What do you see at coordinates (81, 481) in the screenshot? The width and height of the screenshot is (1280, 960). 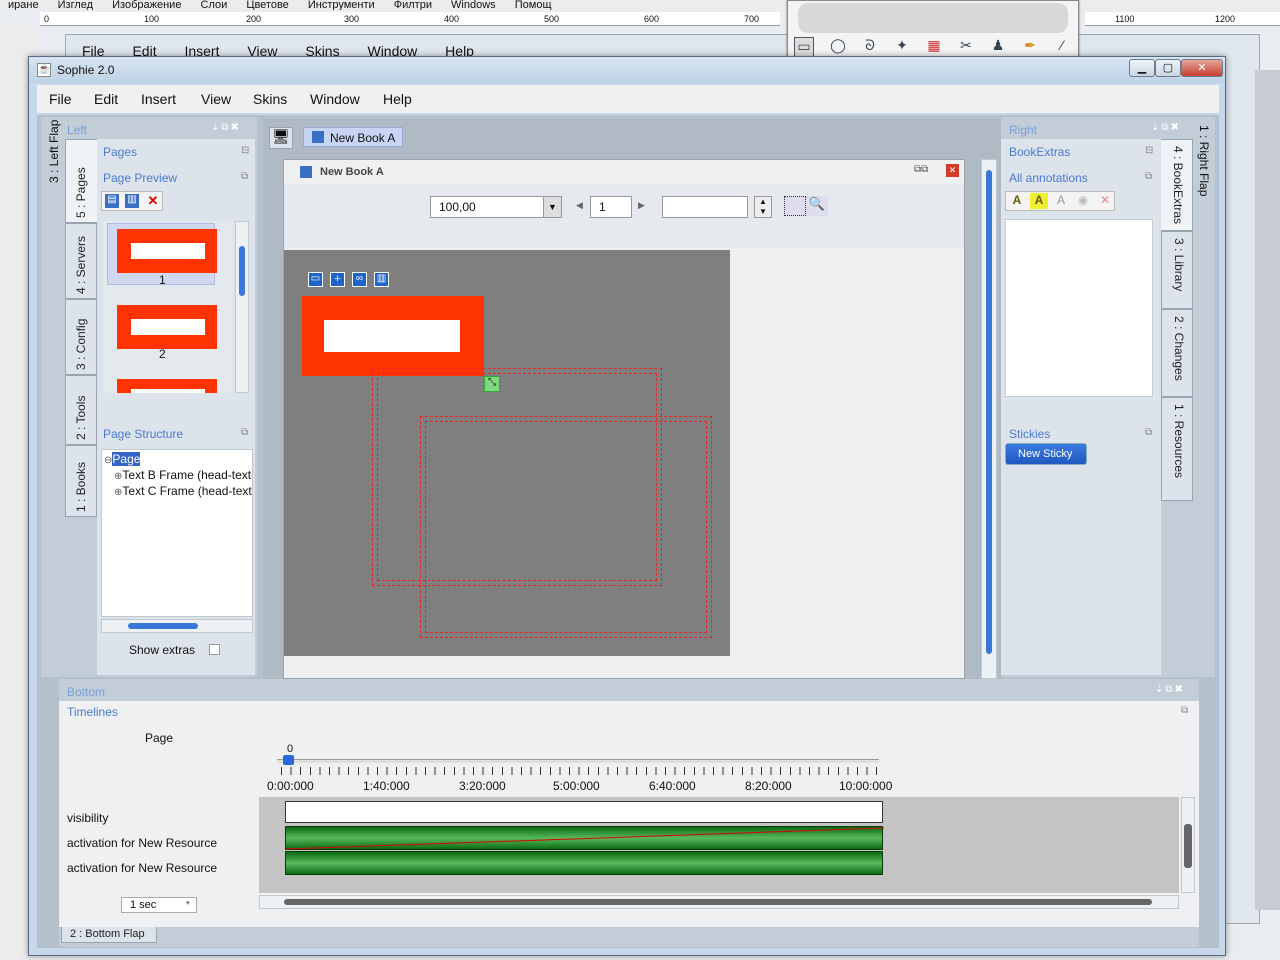 I see `tab-books: 1 : Books` at bounding box center [81, 481].